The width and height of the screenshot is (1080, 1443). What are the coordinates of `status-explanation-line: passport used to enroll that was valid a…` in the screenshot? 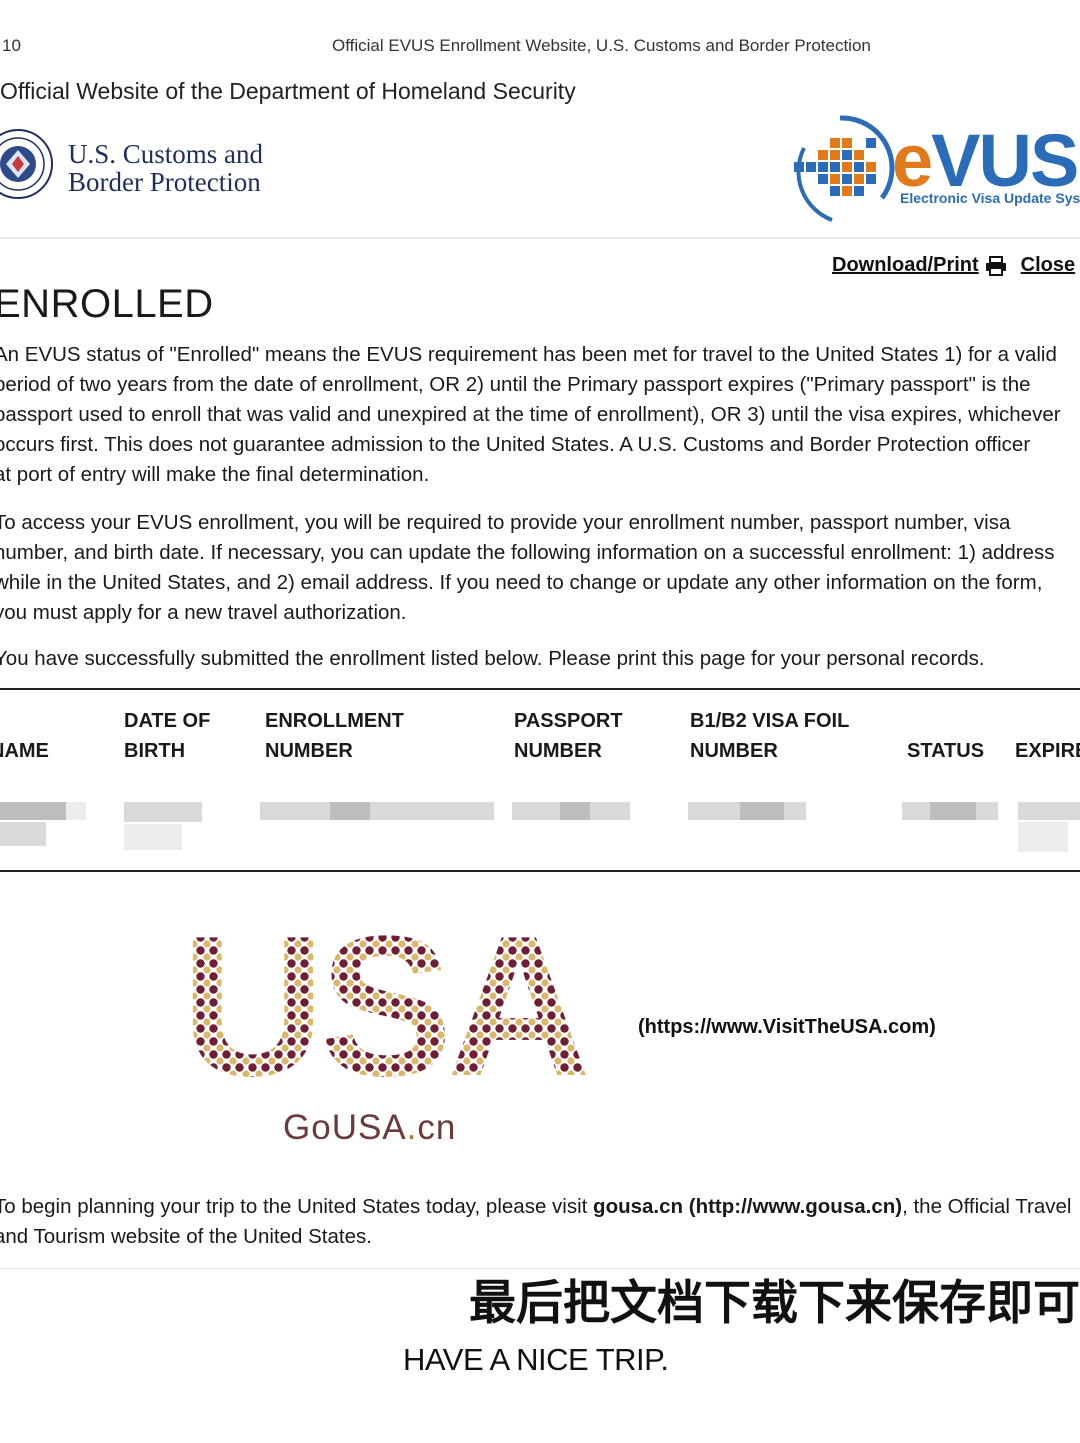 It's located at (530, 414).